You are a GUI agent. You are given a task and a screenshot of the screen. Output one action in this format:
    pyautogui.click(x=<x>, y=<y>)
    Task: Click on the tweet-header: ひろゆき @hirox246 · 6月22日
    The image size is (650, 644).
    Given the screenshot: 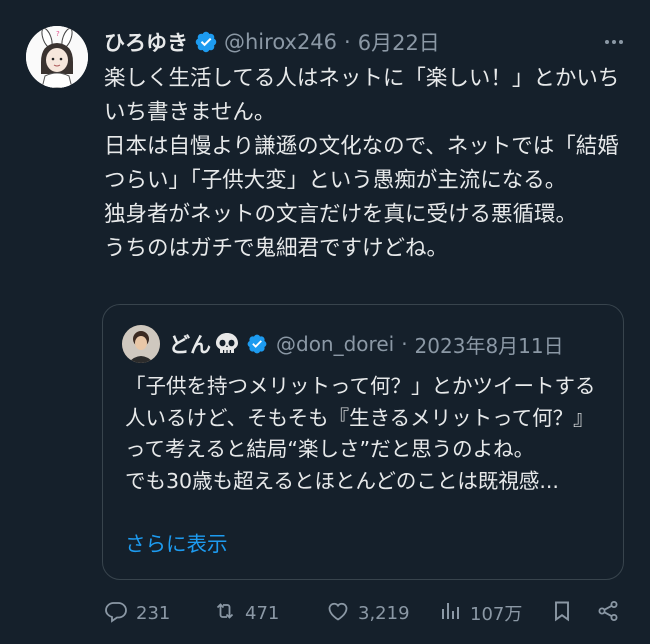 What is the action you would take?
    pyautogui.click(x=366, y=42)
    